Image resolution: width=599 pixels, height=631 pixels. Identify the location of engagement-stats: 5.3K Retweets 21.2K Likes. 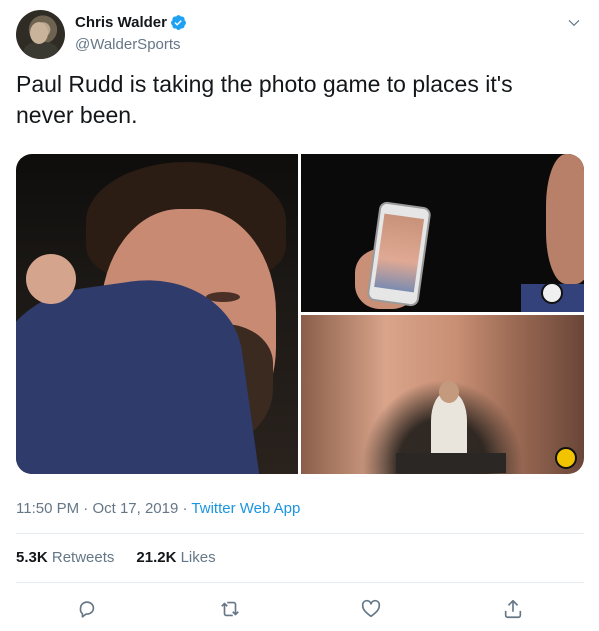
(116, 557).